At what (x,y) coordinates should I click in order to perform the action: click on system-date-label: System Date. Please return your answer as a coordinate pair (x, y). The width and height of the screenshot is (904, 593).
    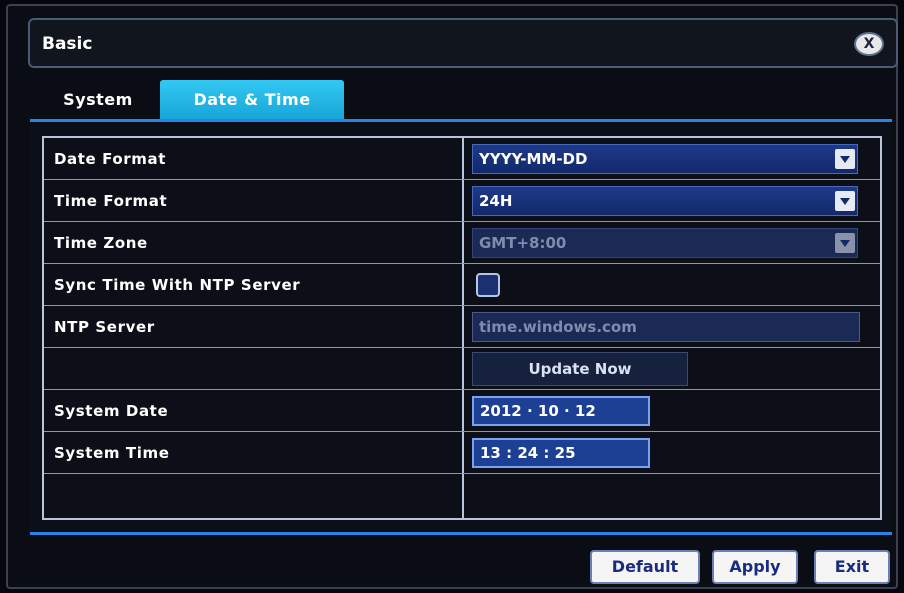
    Looking at the image, I should click on (111, 411).